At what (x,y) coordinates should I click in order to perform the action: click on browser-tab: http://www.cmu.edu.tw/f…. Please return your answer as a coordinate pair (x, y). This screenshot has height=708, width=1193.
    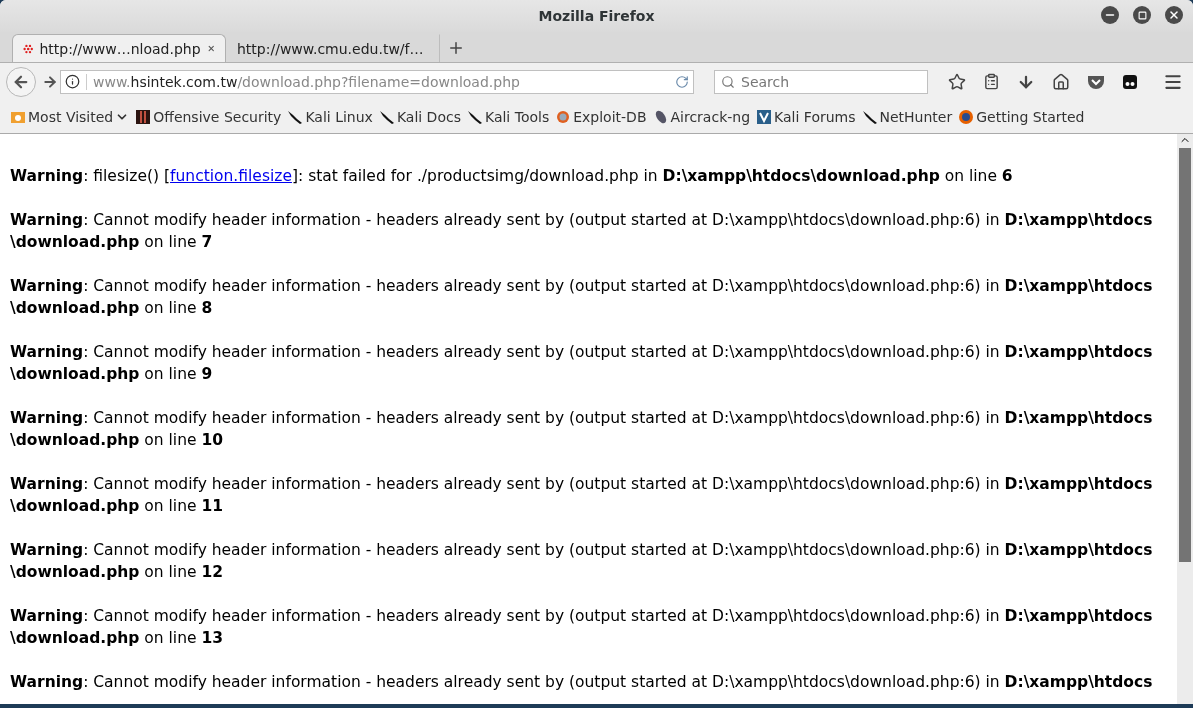
    Looking at the image, I should click on (333, 48).